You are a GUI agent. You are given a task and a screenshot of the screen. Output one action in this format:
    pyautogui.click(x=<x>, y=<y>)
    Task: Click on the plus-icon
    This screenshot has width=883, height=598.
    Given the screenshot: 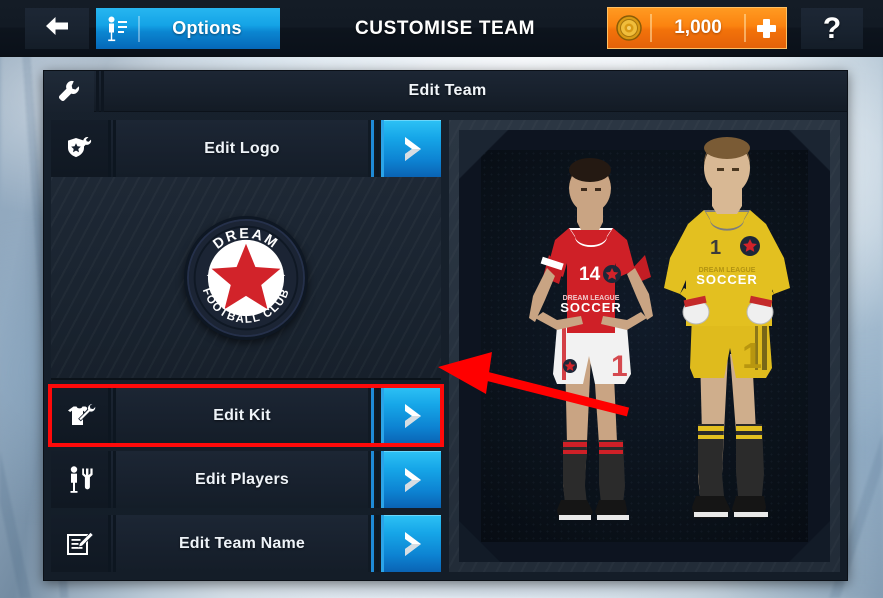 What is the action you would take?
    pyautogui.click(x=766, y=28)
    